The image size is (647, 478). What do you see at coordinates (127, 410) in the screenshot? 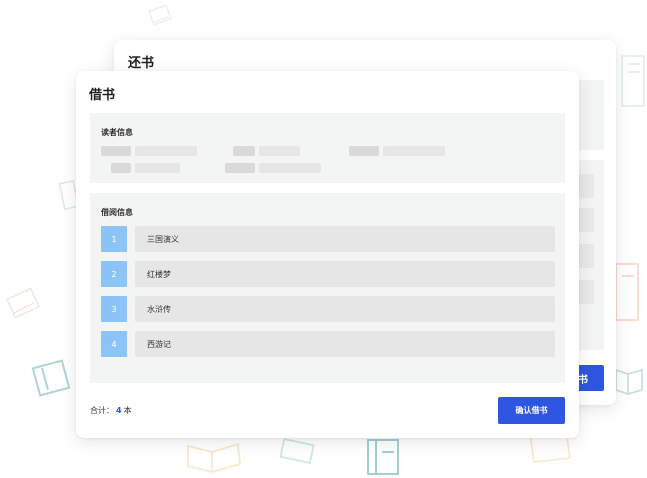
I see `total-unit: 本` at bounding box center [127, 410].